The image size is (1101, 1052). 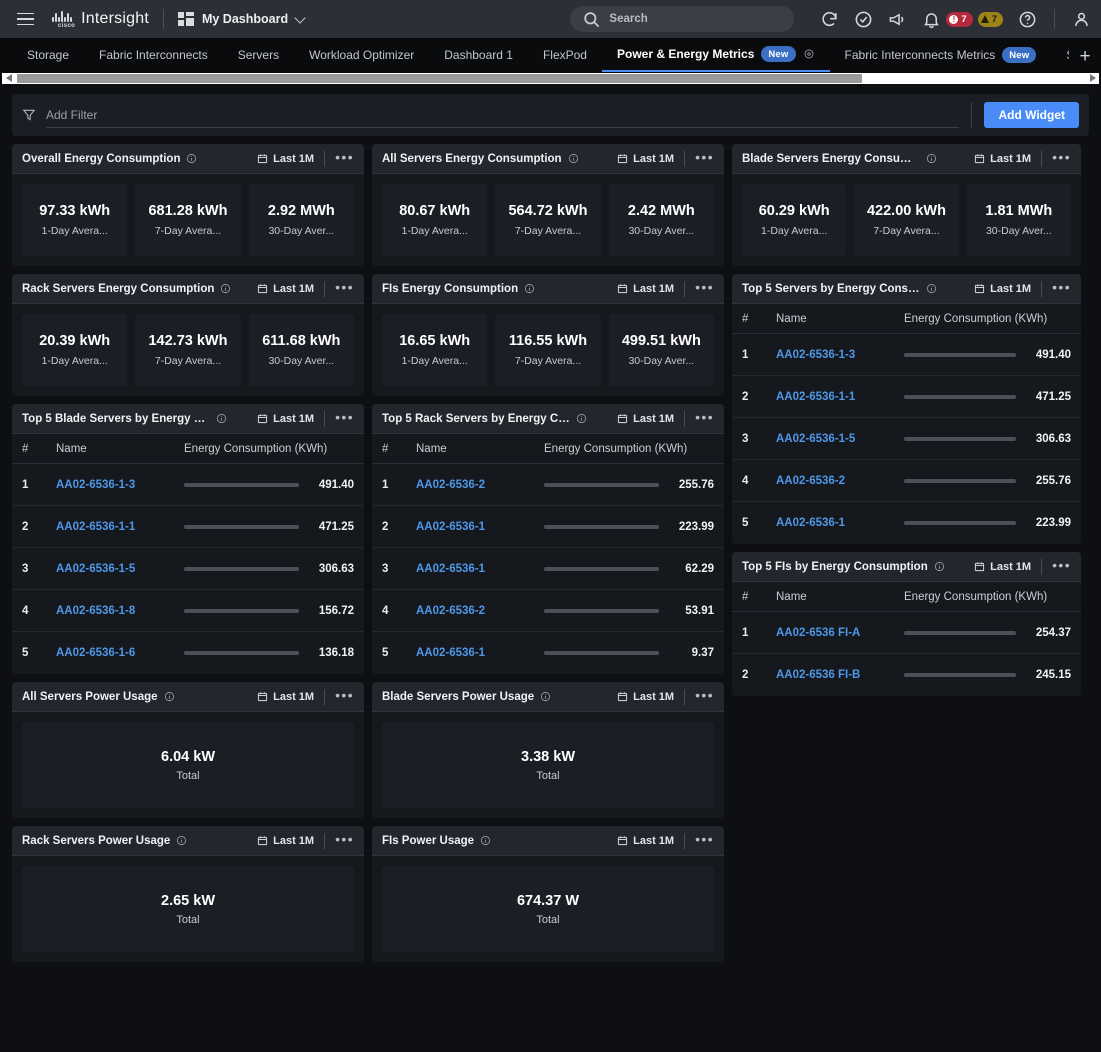 What do you see at coordinates (478, 55) in the screenshot?
I see `tab-dashboard-1: Dashboard 1` at bounding box center [478, 55].